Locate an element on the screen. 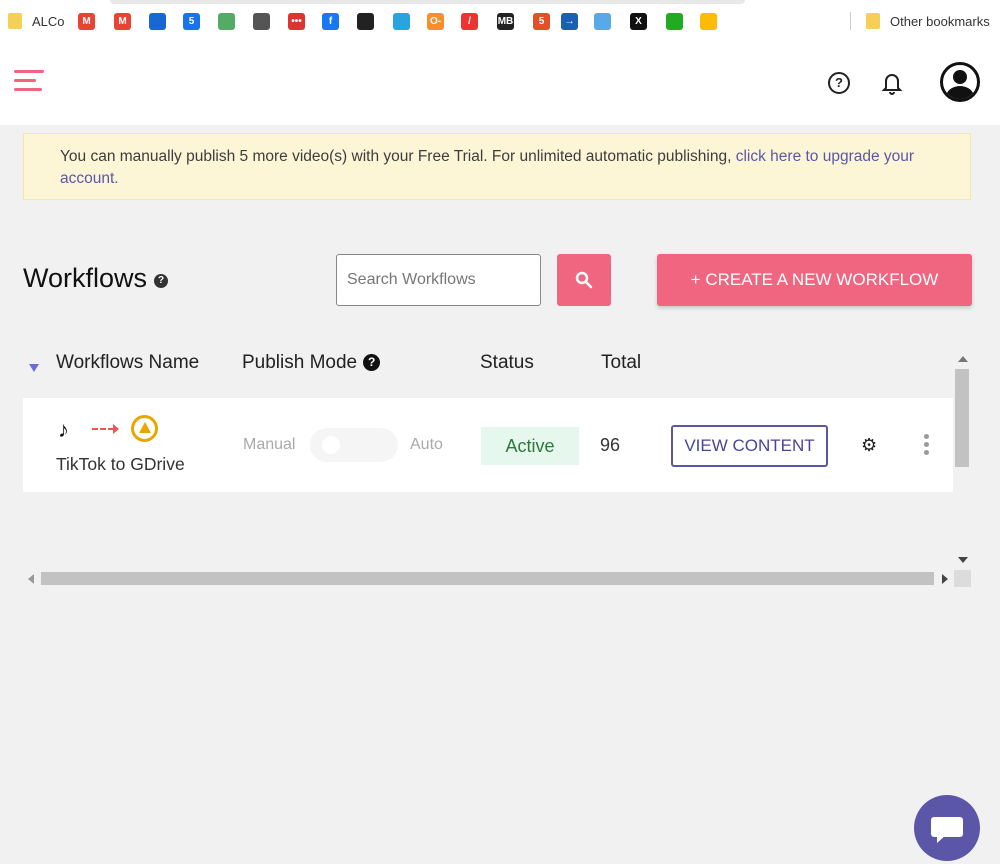 The height and width of the screenshot is (864, 1000). scroll-down-icon is located at coordinates (963, 560).